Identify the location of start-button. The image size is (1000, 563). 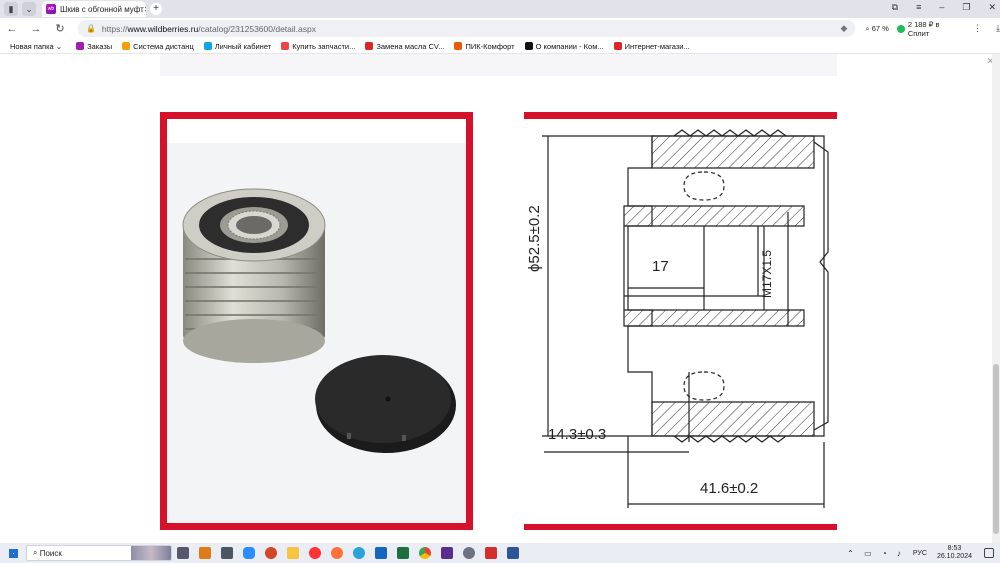
(13, 553).